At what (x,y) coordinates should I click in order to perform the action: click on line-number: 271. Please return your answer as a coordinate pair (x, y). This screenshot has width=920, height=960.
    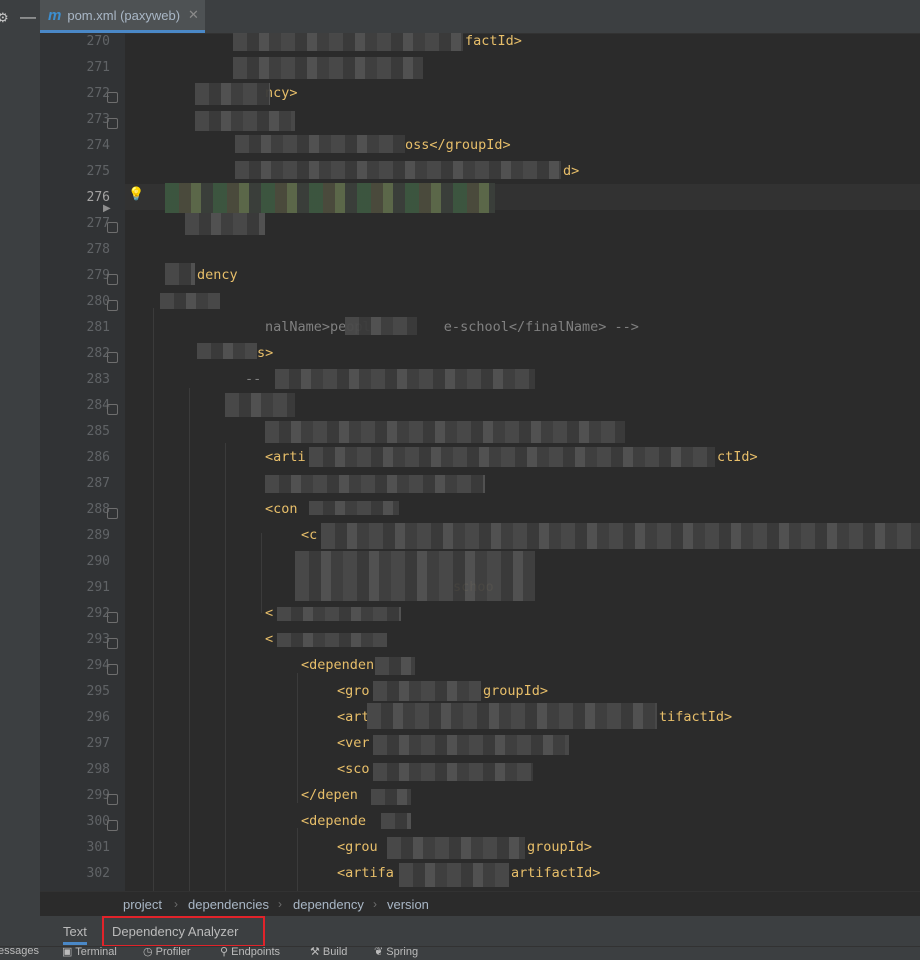
    Looking at the image, I should click on (98, 67).